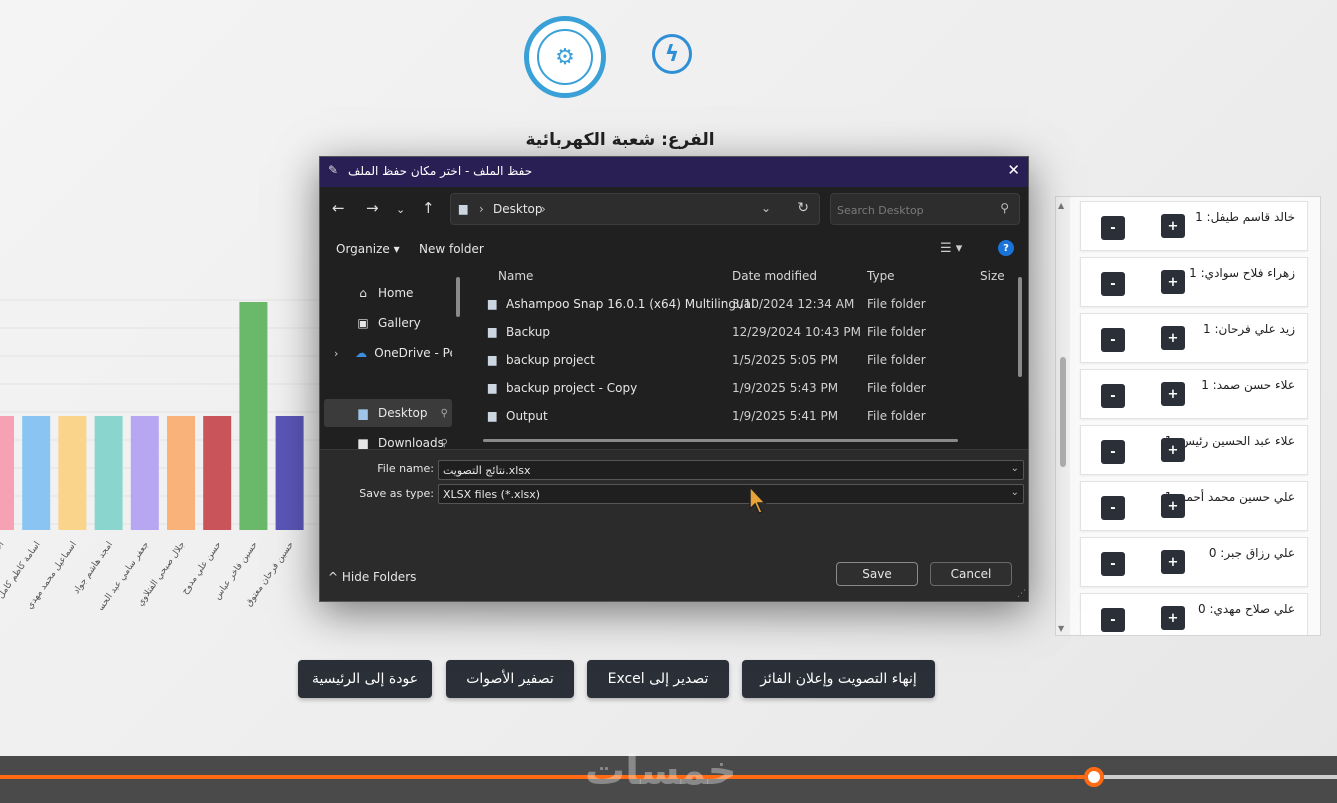 The height and width of the screenshot is (803, 1337). I want to click on nav-item-gallery: ▣ Gallery, so click(388, 323).